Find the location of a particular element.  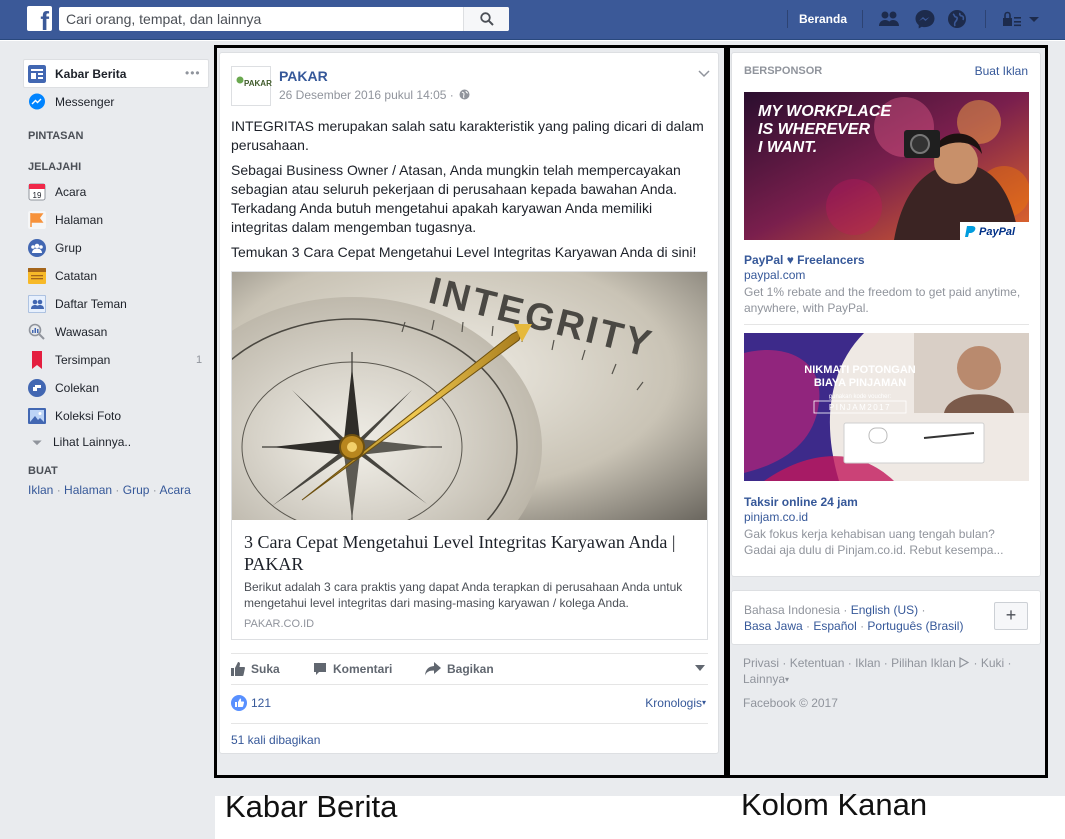

create-links: Iklan · Halaman · Grup · Acara is located at coordinates (109, 490).